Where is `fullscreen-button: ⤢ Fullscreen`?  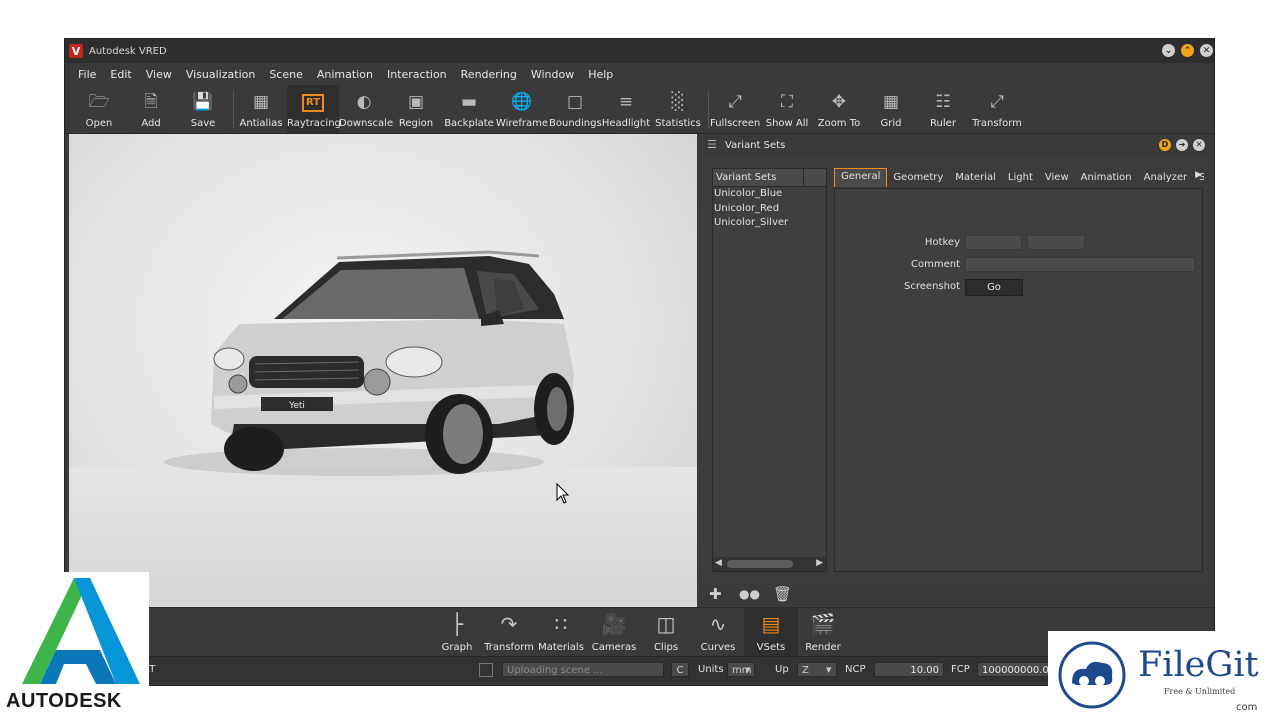 fullscreen-button: ⤢ Fullscreen is located at coordinates (735, 109).